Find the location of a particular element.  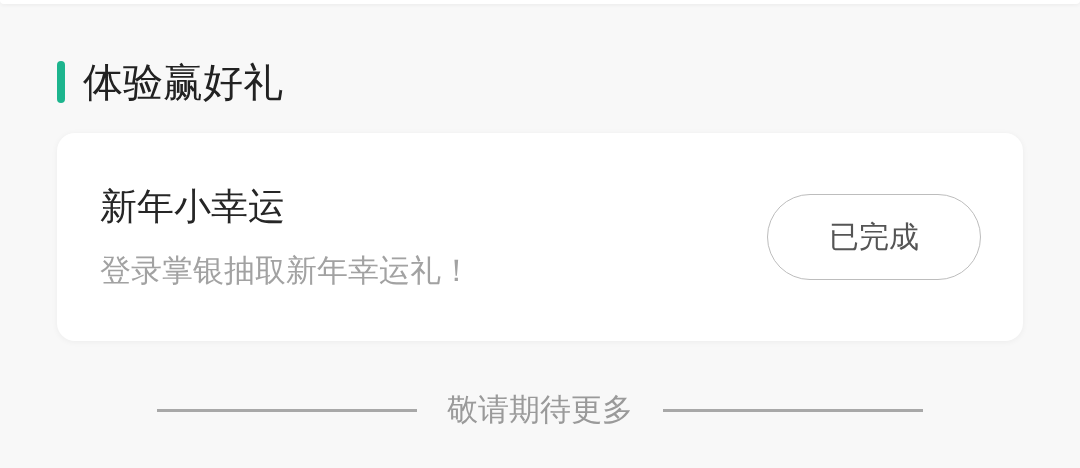

task-subtitle: 登录掌银抽取新年幸运礼！ is located at coordinates (286, 270).